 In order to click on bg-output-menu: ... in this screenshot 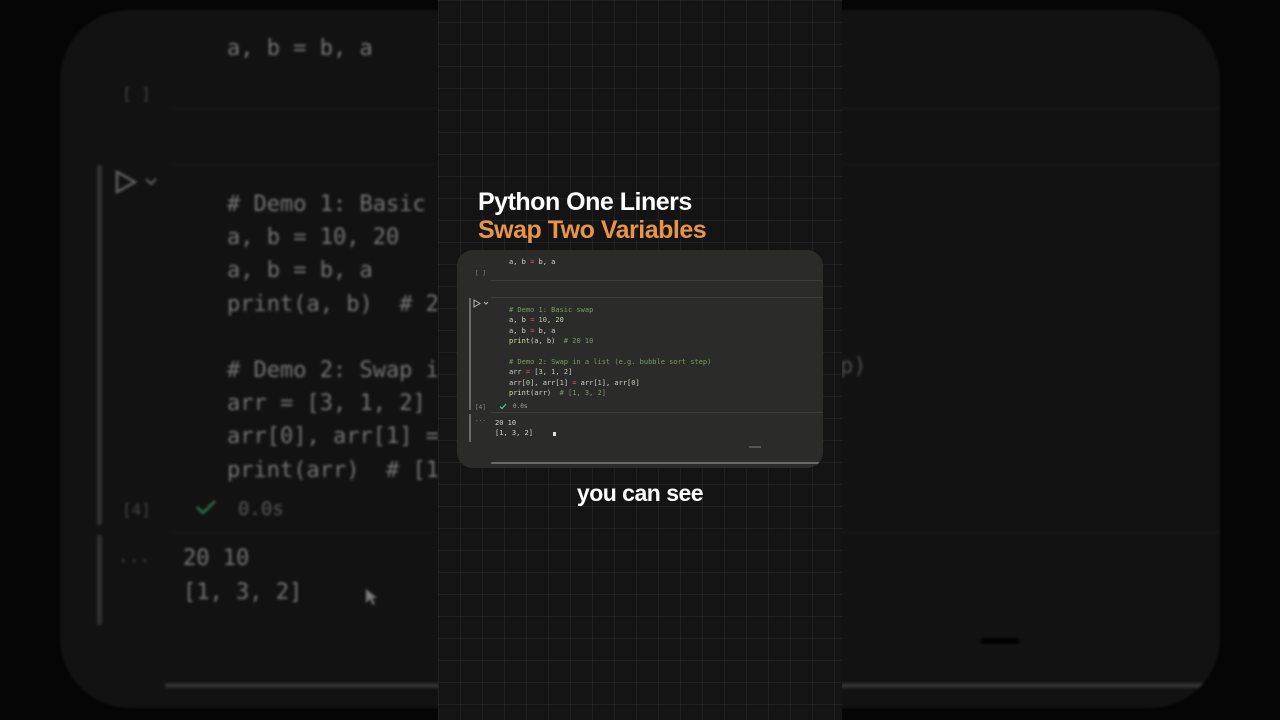, I will do `click(134, 556)`.